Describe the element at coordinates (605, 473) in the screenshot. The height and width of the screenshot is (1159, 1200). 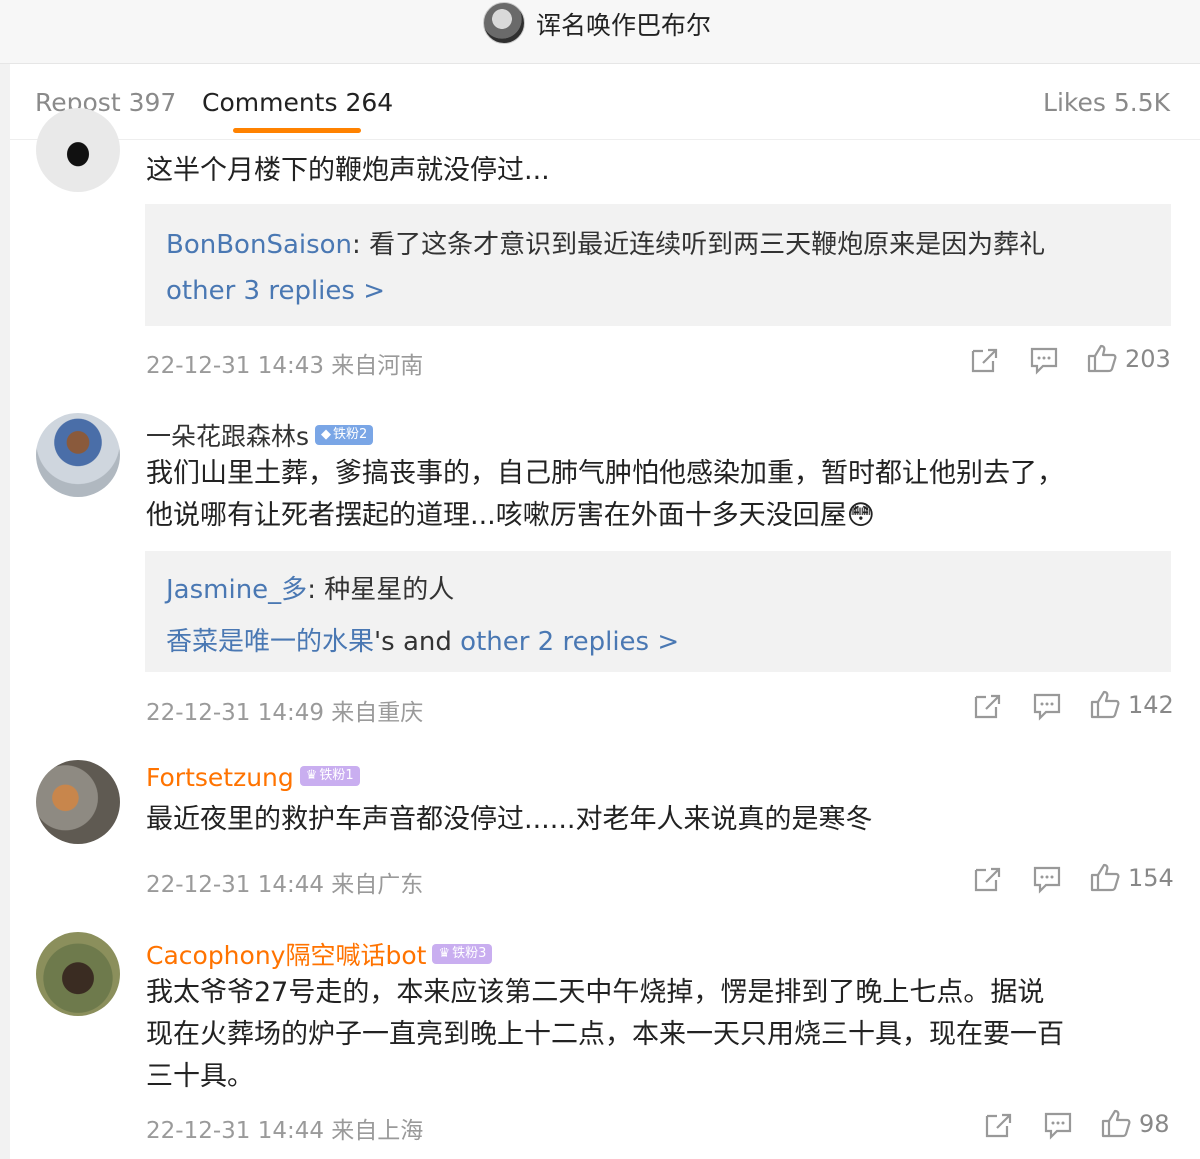
I see `comment-text-line: 我们山里土葬，爹搞丧事的，自己肺气肿怕他感染加重，暂时都让他别去了，` at that location.